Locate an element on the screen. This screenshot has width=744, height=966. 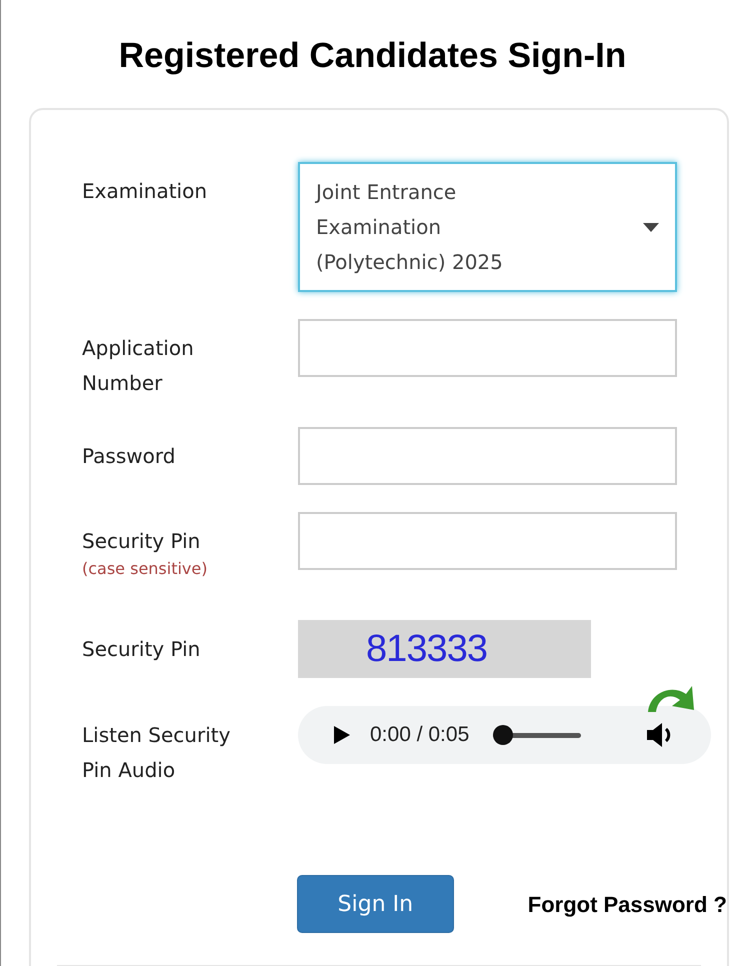
audio-player: 0:00 / 0:05 is located at coordinates (504, 735).